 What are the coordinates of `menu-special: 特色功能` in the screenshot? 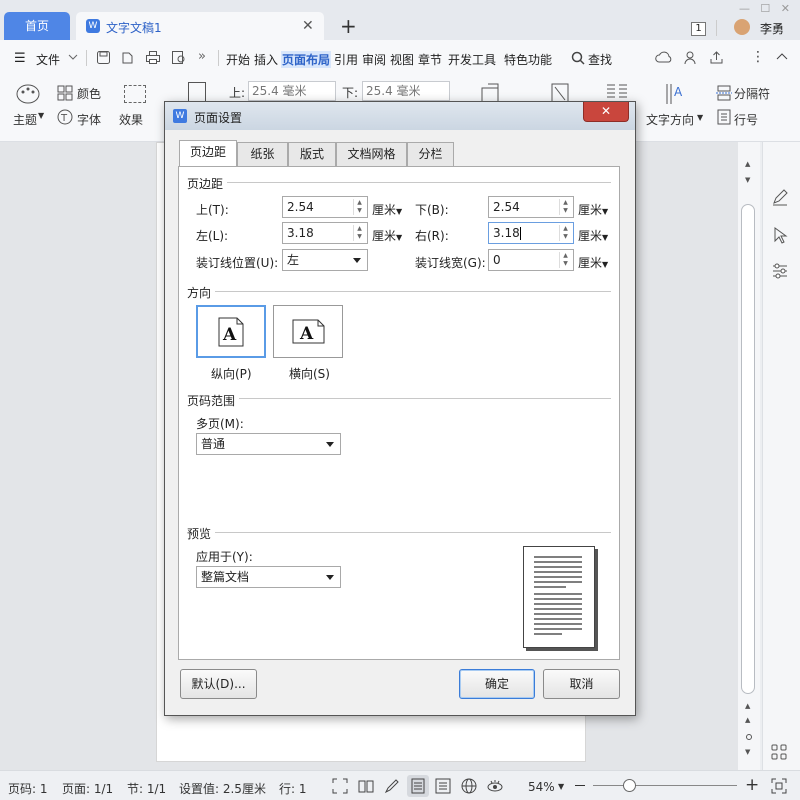 It's located at (528, 59).